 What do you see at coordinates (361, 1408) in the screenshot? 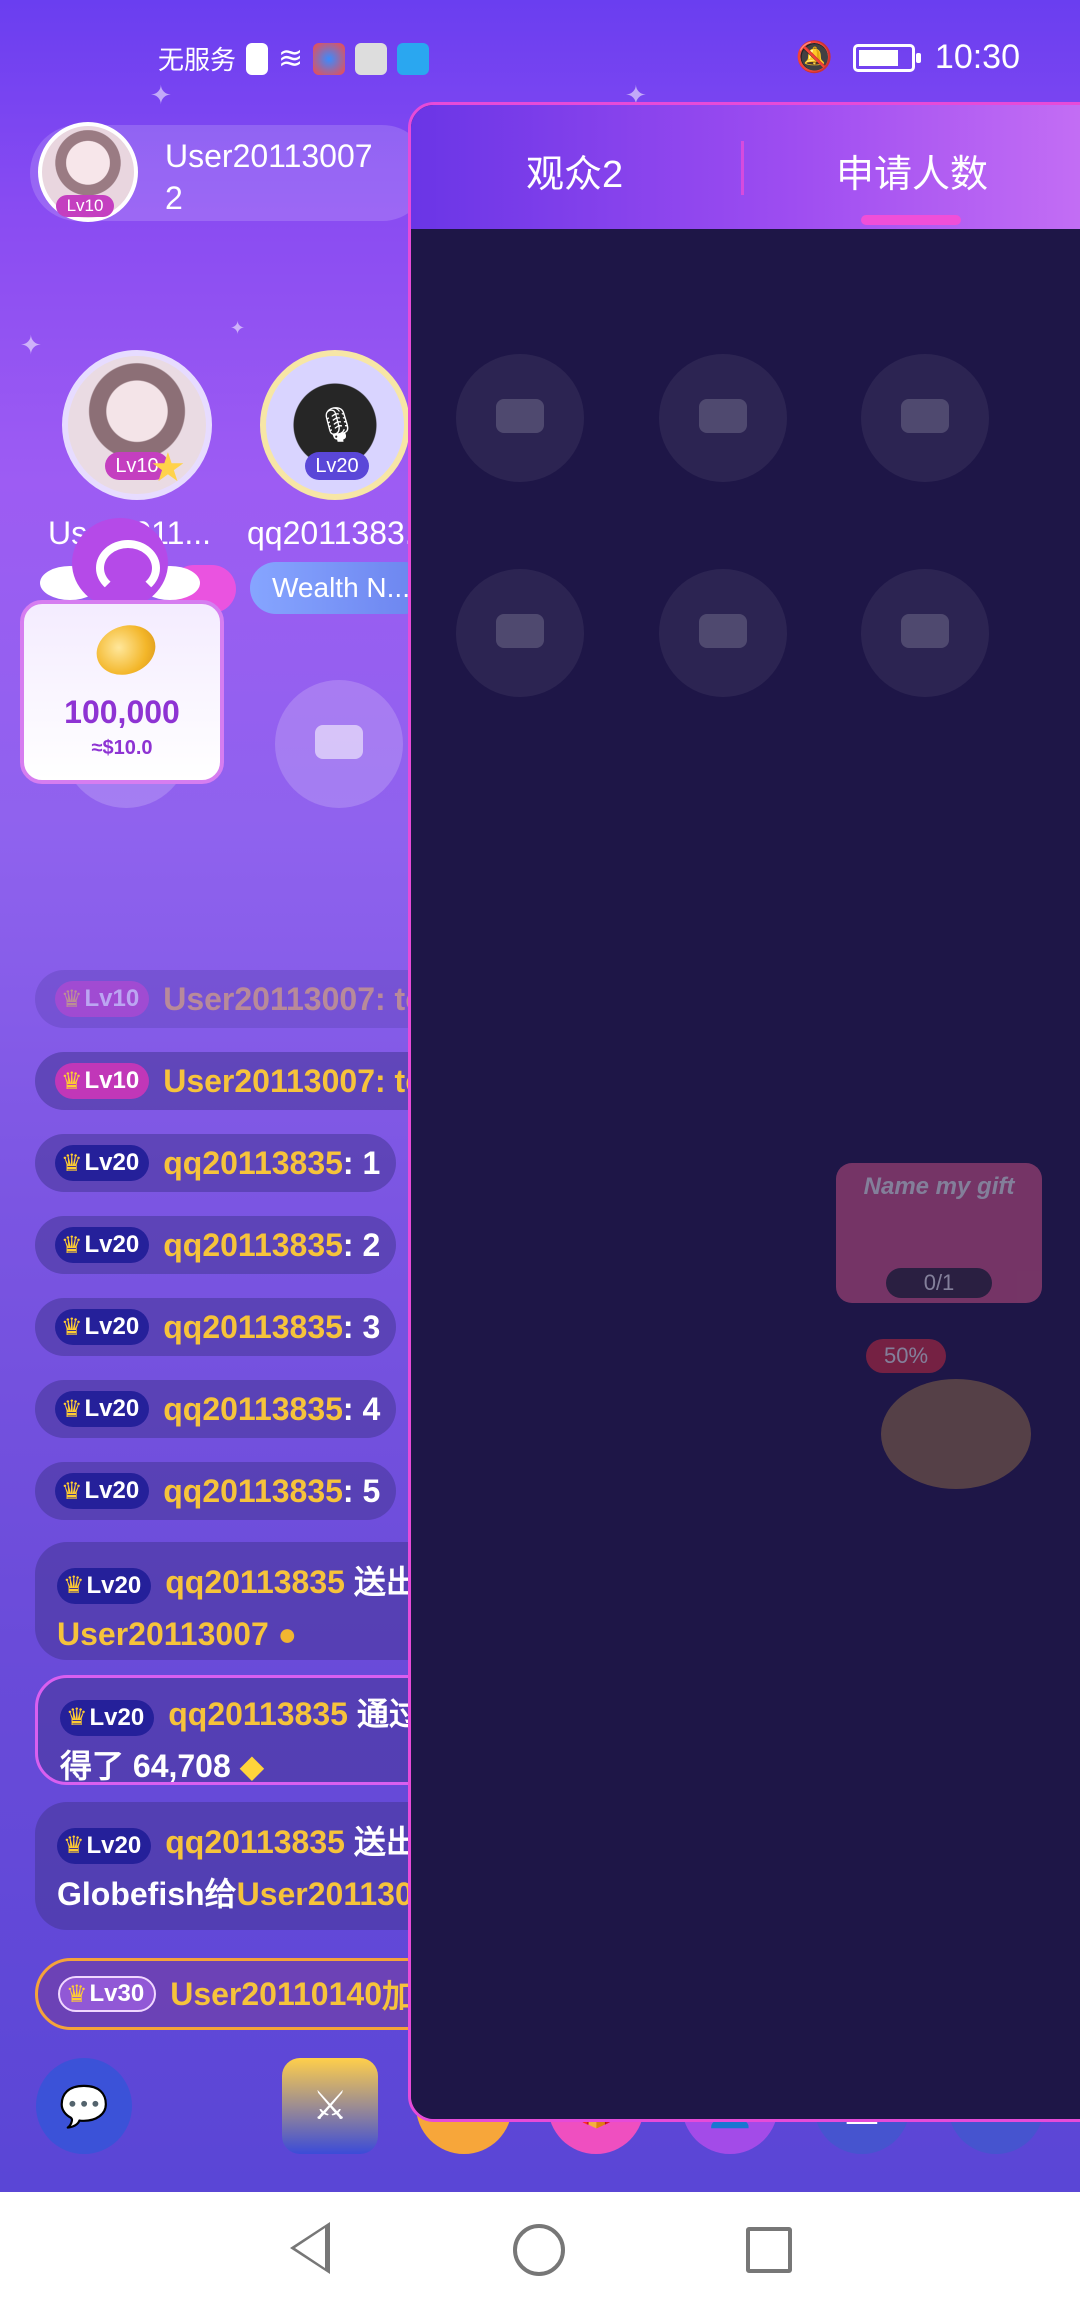
I see `chat-text: : 4` at bounding box center [361, 1408].